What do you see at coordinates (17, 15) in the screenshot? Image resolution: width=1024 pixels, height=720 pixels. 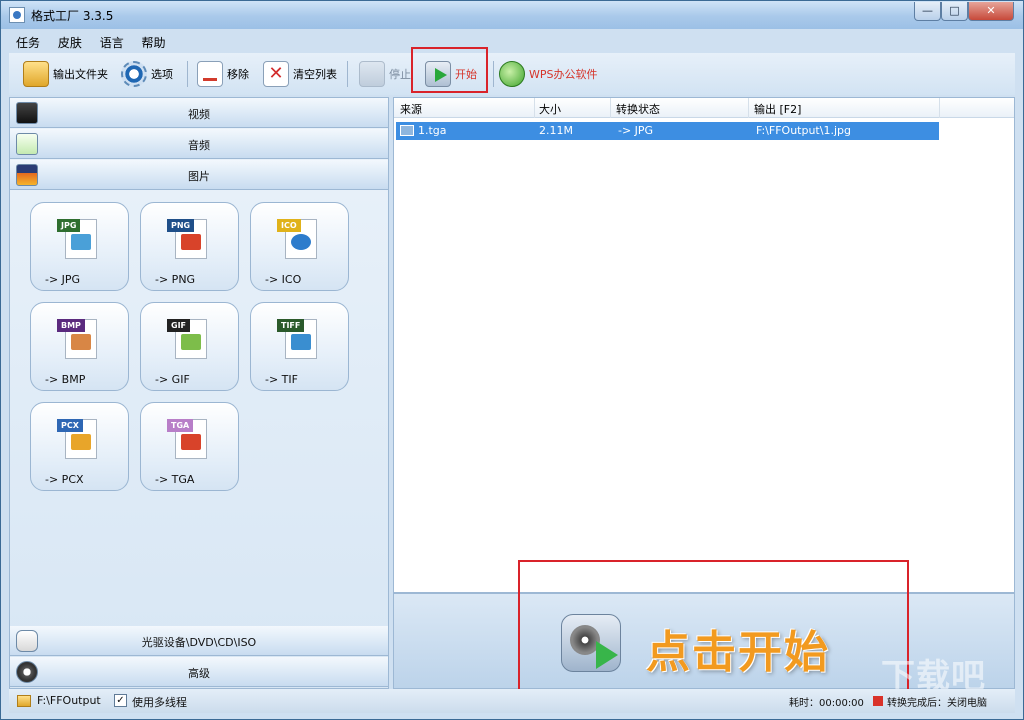 I see `app-logo-icon` at bounding box center [17, 15].